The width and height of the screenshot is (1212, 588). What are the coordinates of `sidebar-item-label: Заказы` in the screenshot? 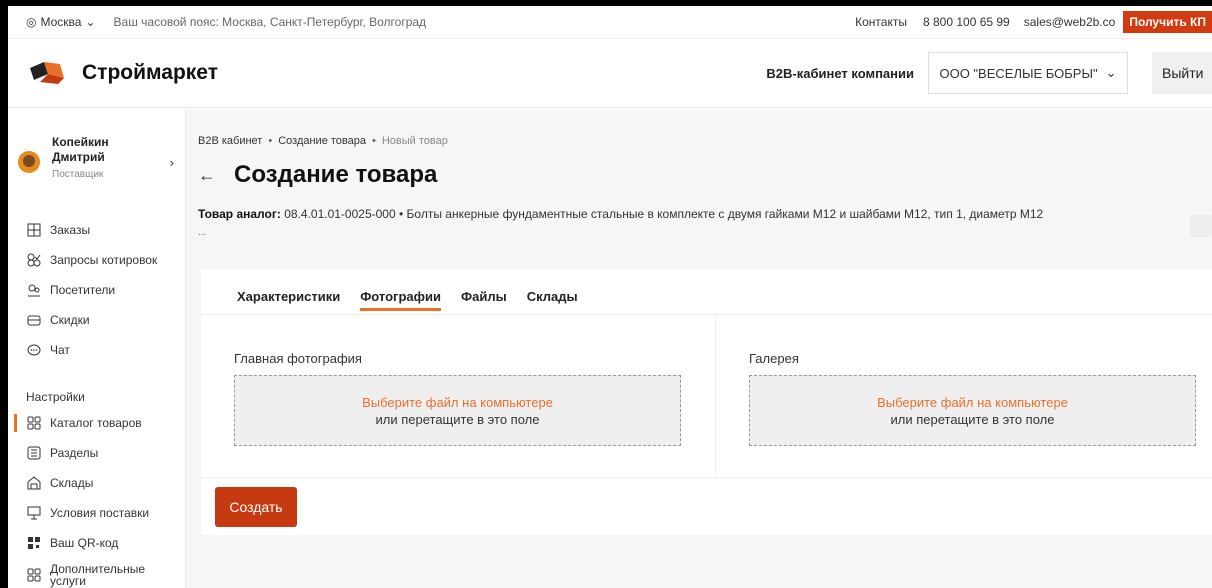 It's located at (70, 230).